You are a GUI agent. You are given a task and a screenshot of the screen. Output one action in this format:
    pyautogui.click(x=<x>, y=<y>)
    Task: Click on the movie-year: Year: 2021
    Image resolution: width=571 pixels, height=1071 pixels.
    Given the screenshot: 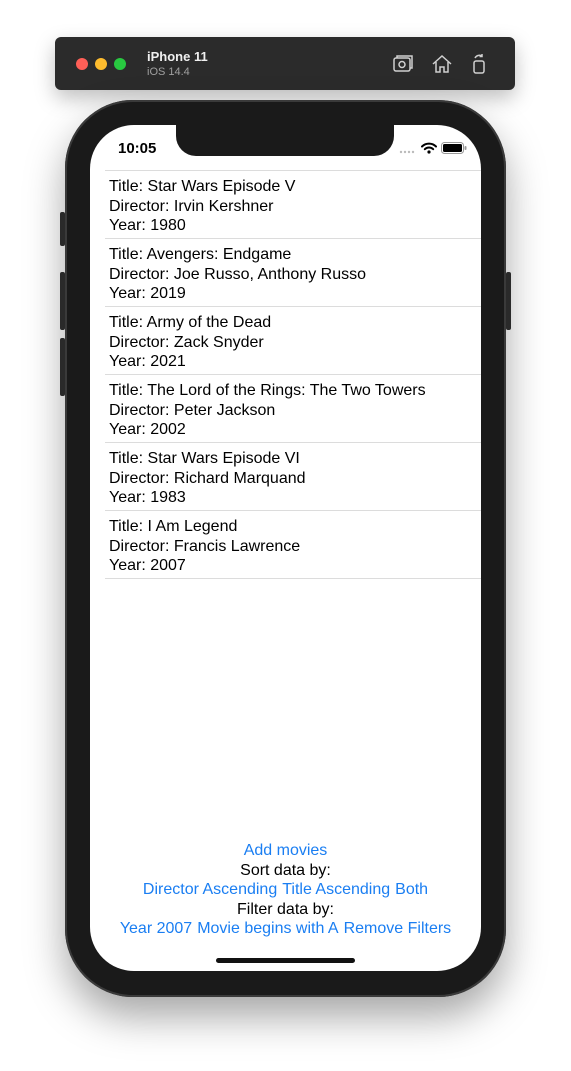 What is the action you would take?
    pyautogui.click(x=147, y=361)
    